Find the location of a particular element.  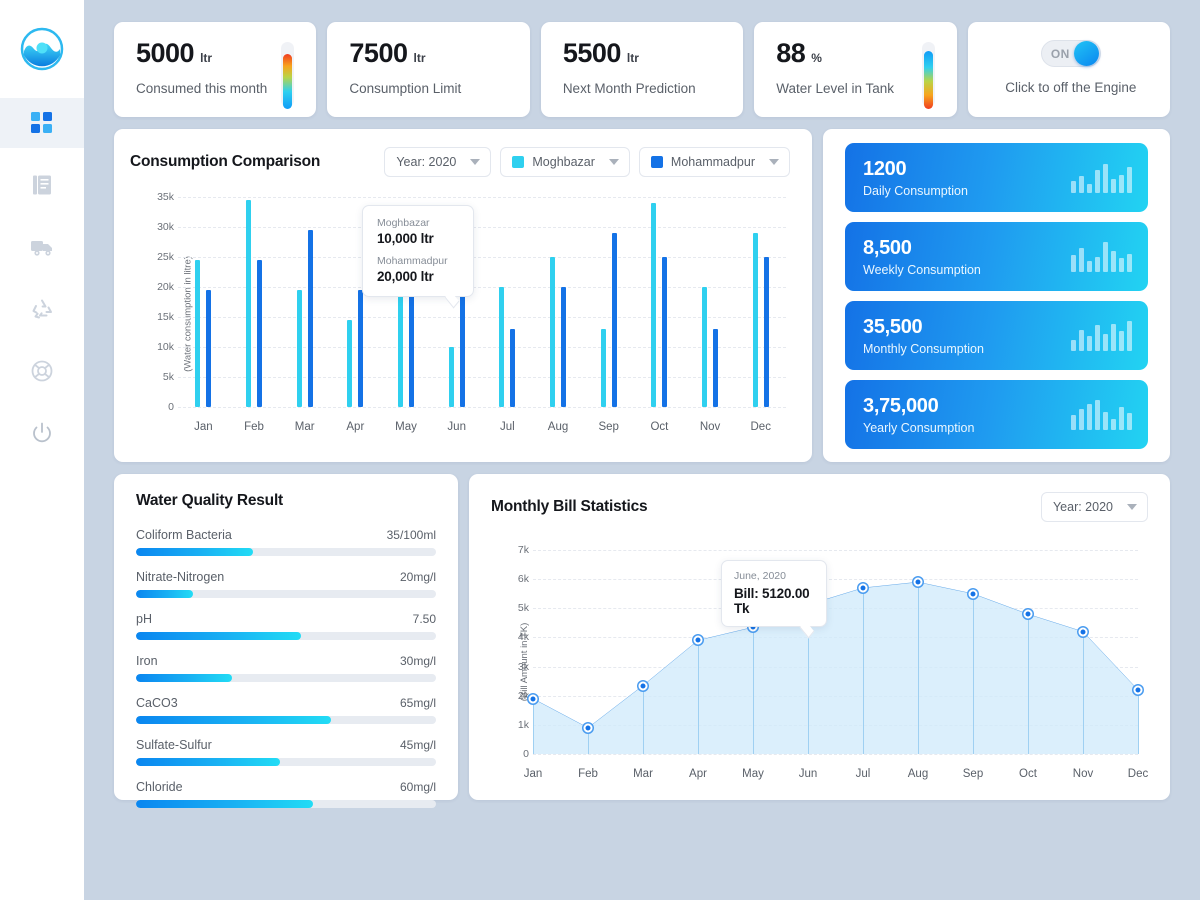

sidebar-item-reports is located at coordinates (42, 185).